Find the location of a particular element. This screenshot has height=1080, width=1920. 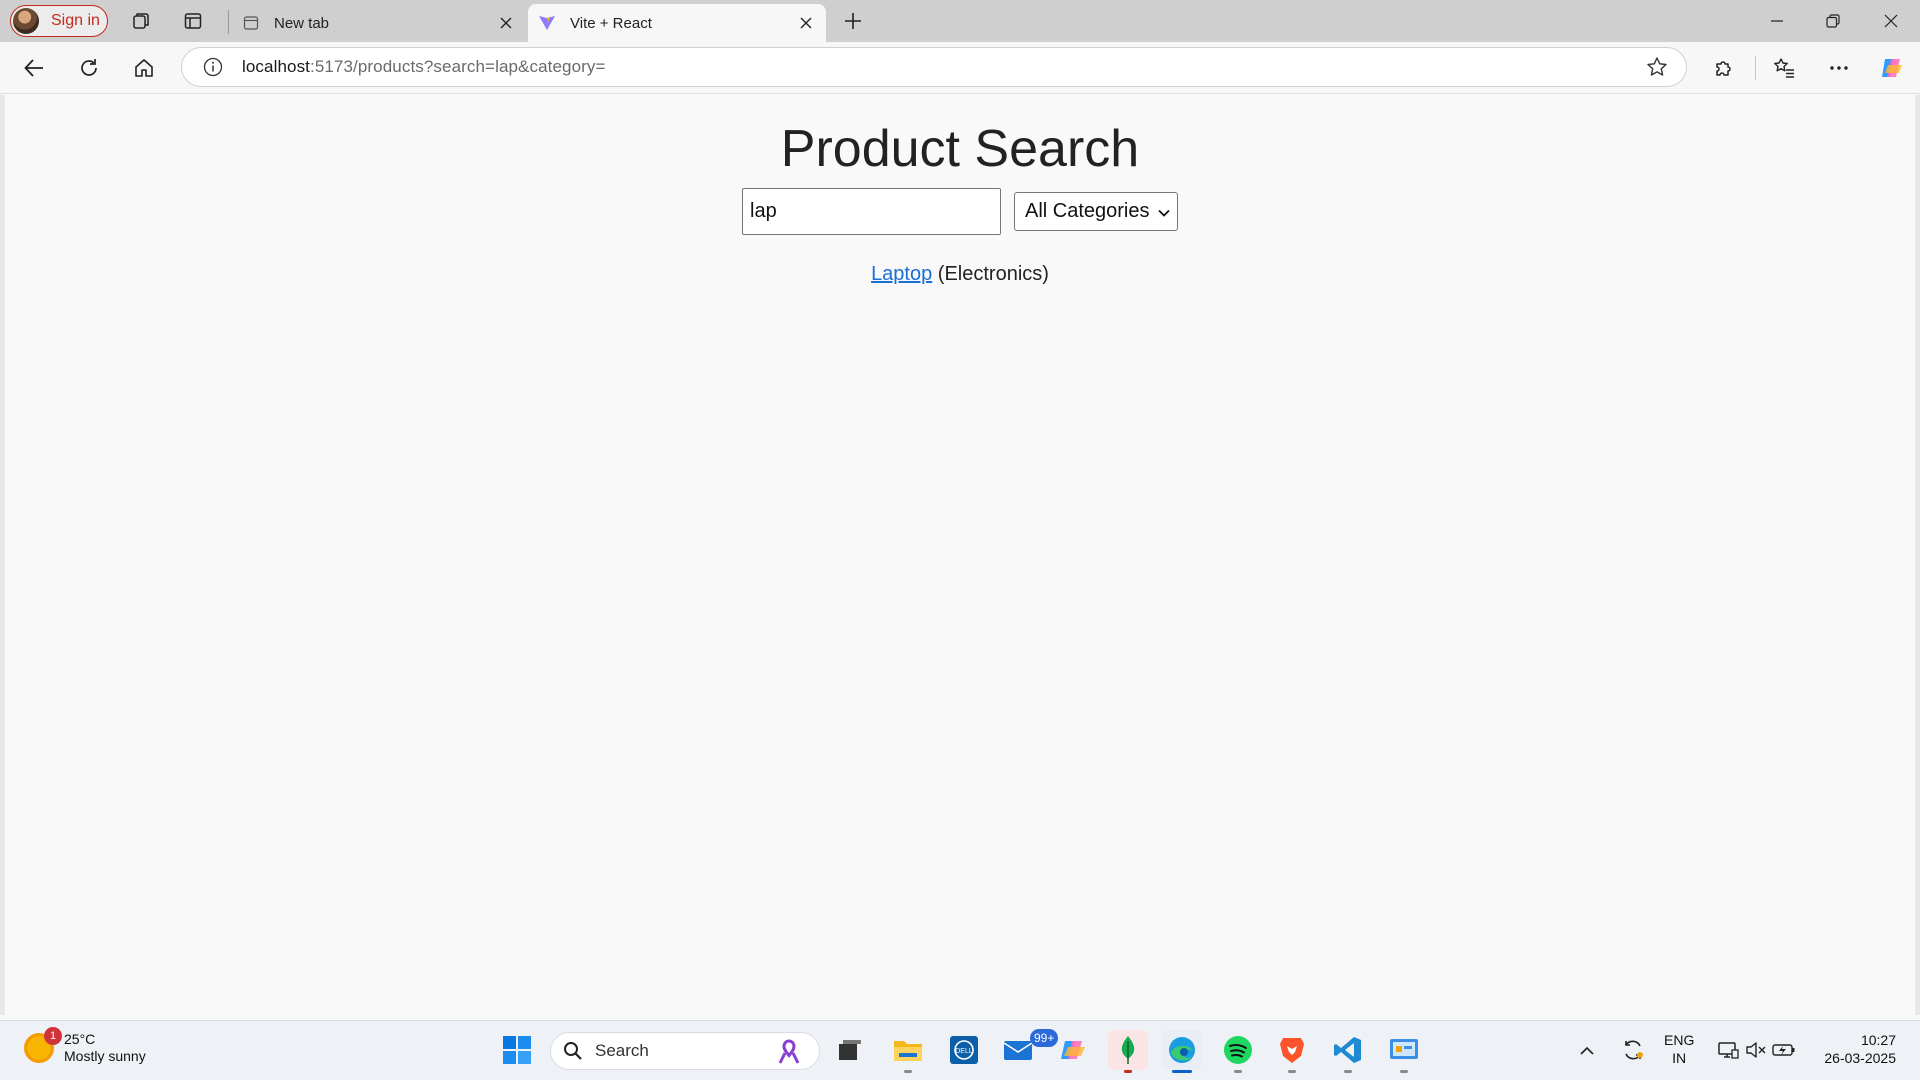

volume-muted-icon is located at coordinates (1756, 1050).